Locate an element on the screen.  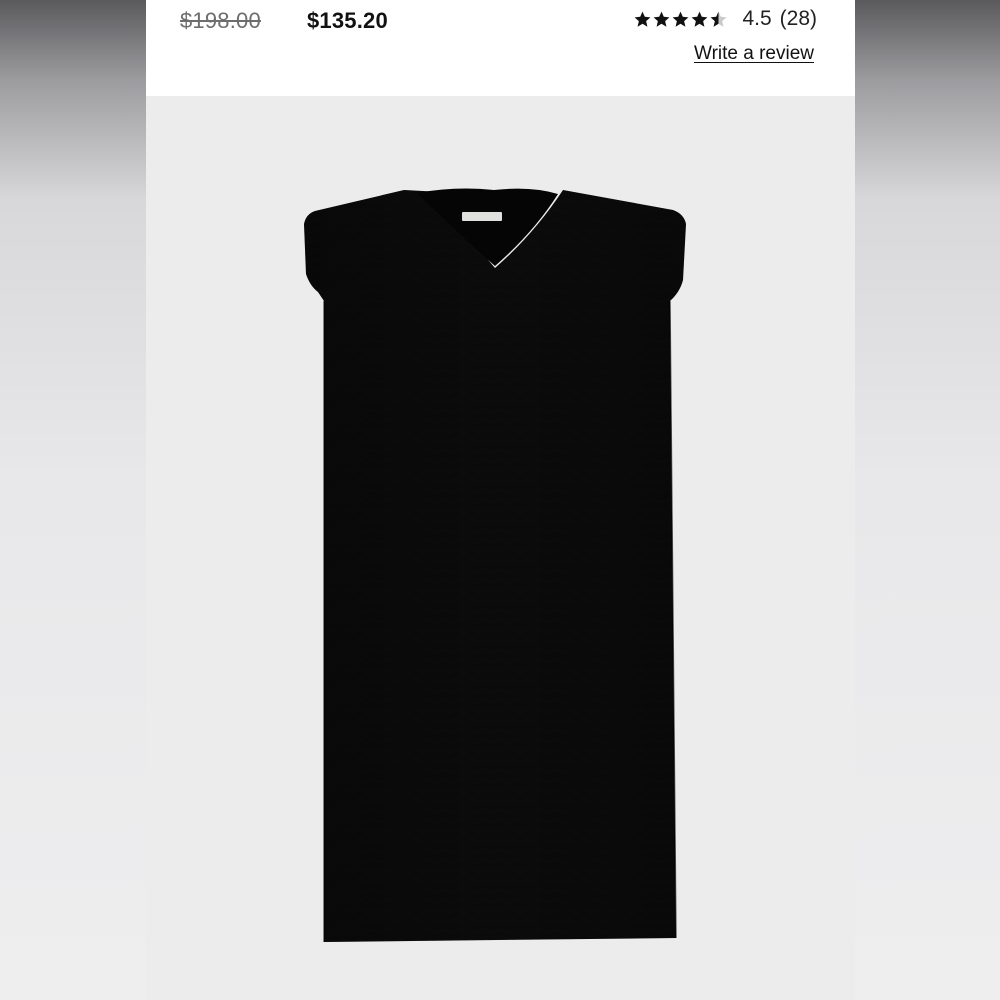
star-rating is located at coordinates (680, 19).